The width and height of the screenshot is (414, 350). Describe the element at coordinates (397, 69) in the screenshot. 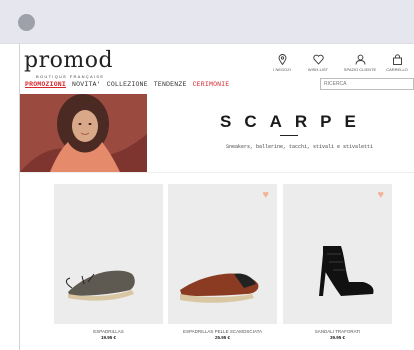

I see `cart-label: CARRELLO` at that location.